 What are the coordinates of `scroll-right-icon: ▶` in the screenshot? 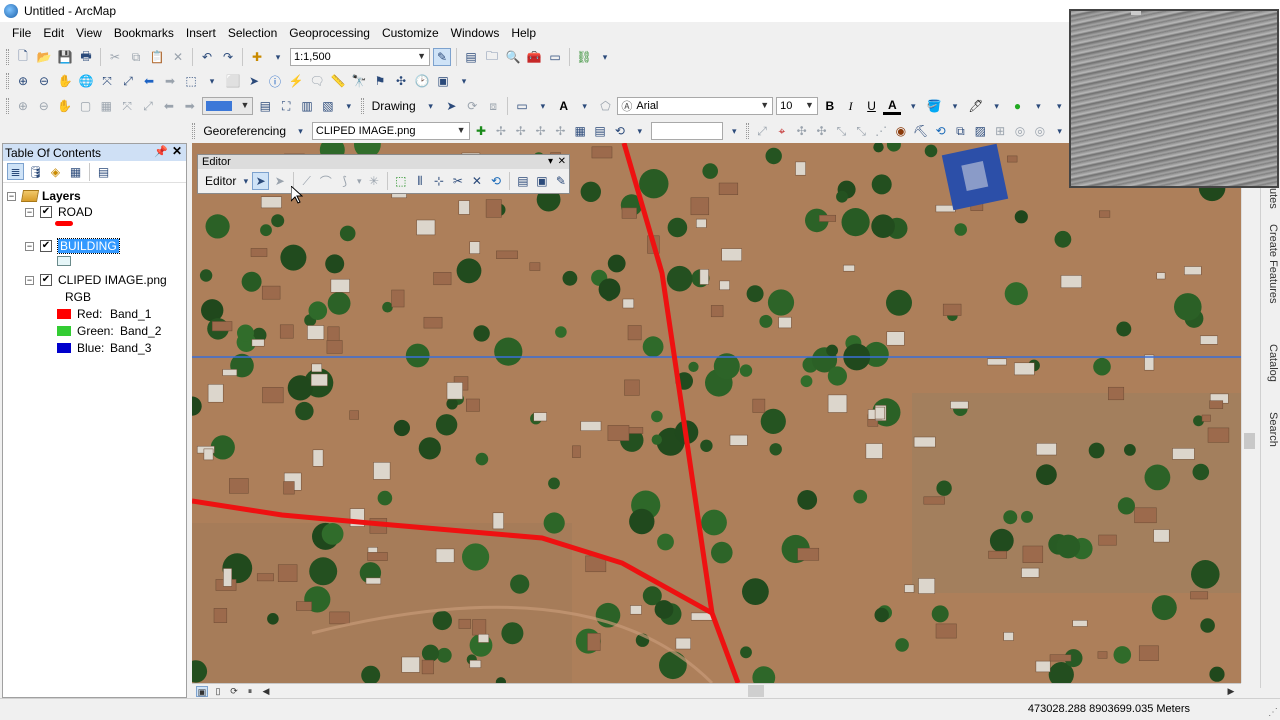 It's located at (1231, 691).